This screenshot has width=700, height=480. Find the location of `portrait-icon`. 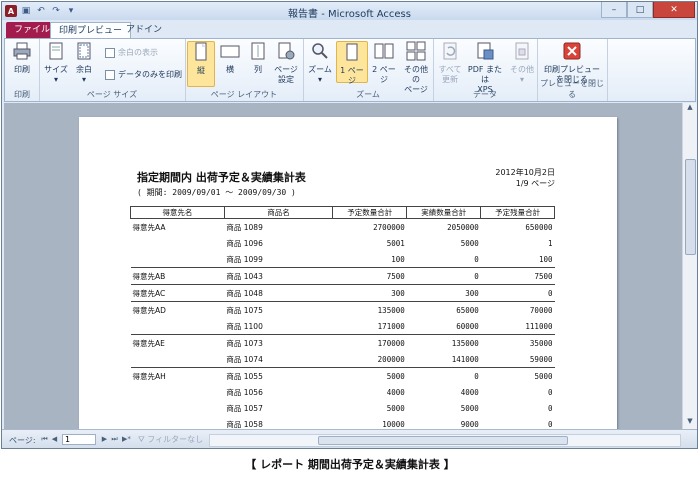

portrait-icon is located at coordinates (201, 51).